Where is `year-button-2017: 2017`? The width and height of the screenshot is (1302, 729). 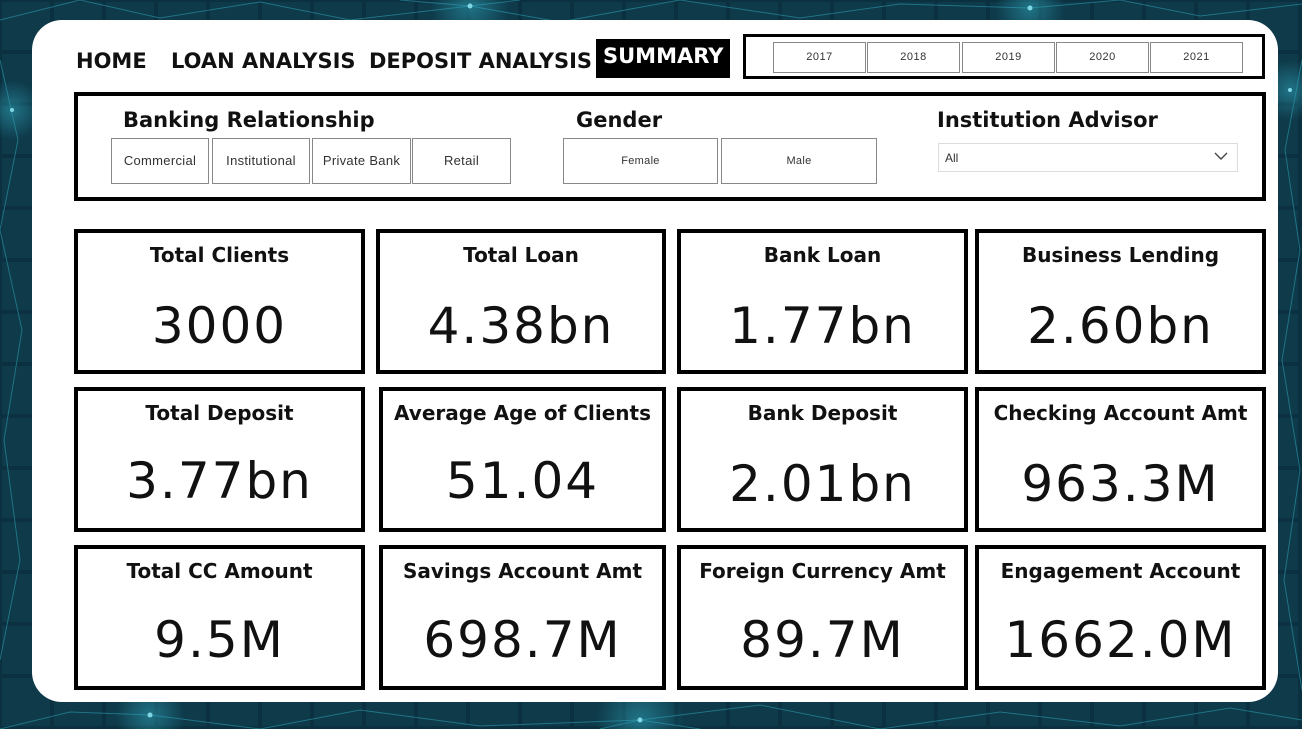 year-button-2017: 2017 is located at coordinates (819, 57).